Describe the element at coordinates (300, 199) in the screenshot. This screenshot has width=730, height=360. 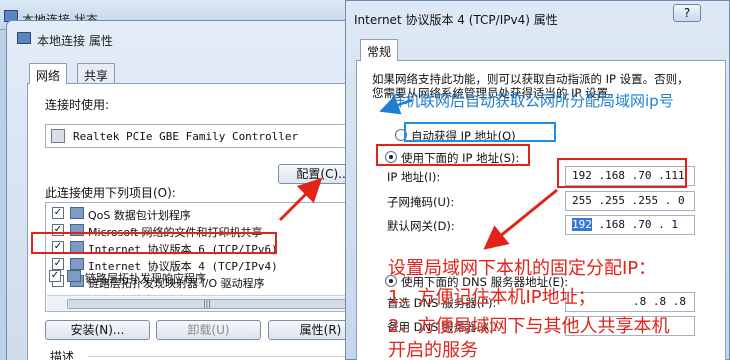
I see `arrow-red-left` at that location.